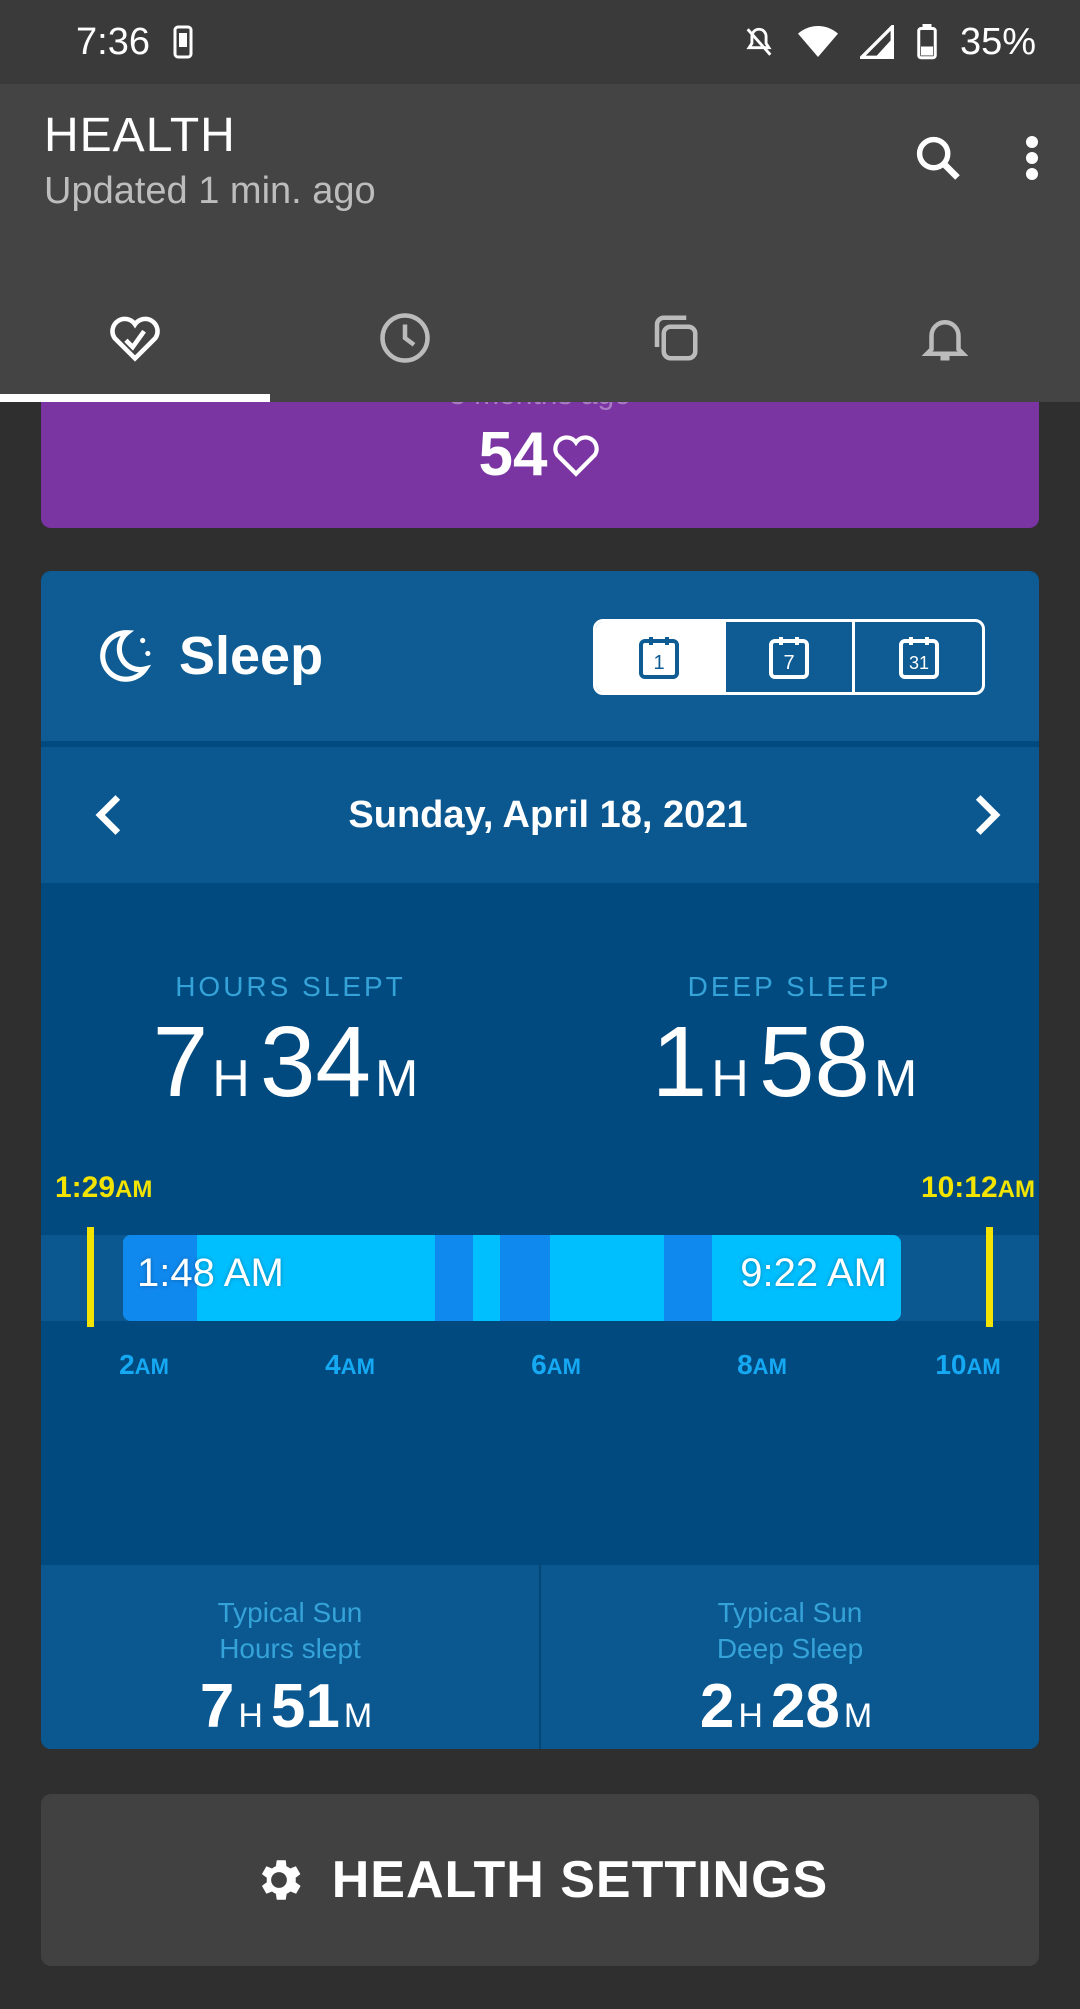  Describe the element at coordinates (140, 135) in the screenshot. I see `page-title: HEALTH` at that location.